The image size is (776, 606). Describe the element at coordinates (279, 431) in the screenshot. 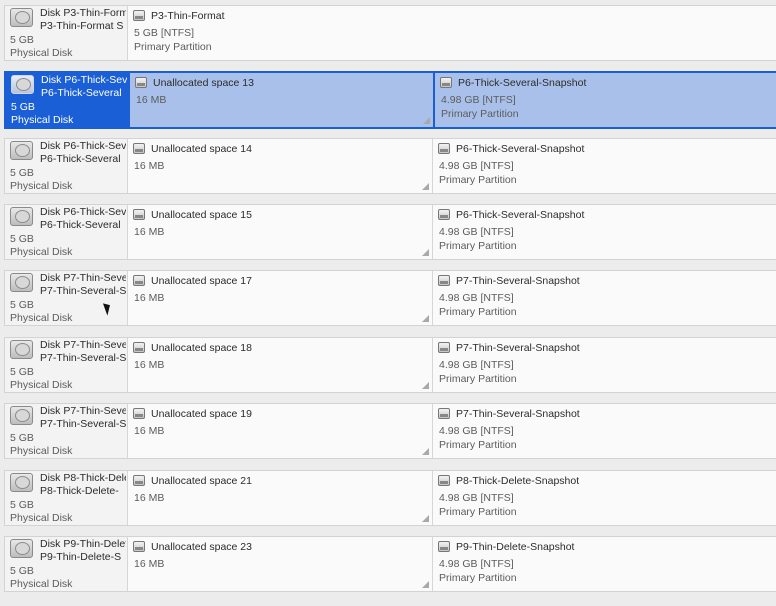

I see `unallocated-space-block: Unallocated space 19 16 MB` at that location.